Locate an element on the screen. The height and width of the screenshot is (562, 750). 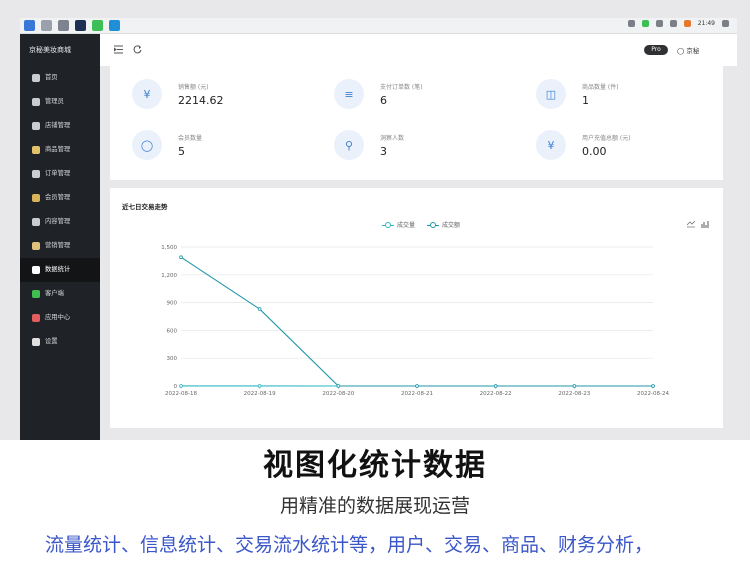
wechat-icon is located at coordinates (97, 25).